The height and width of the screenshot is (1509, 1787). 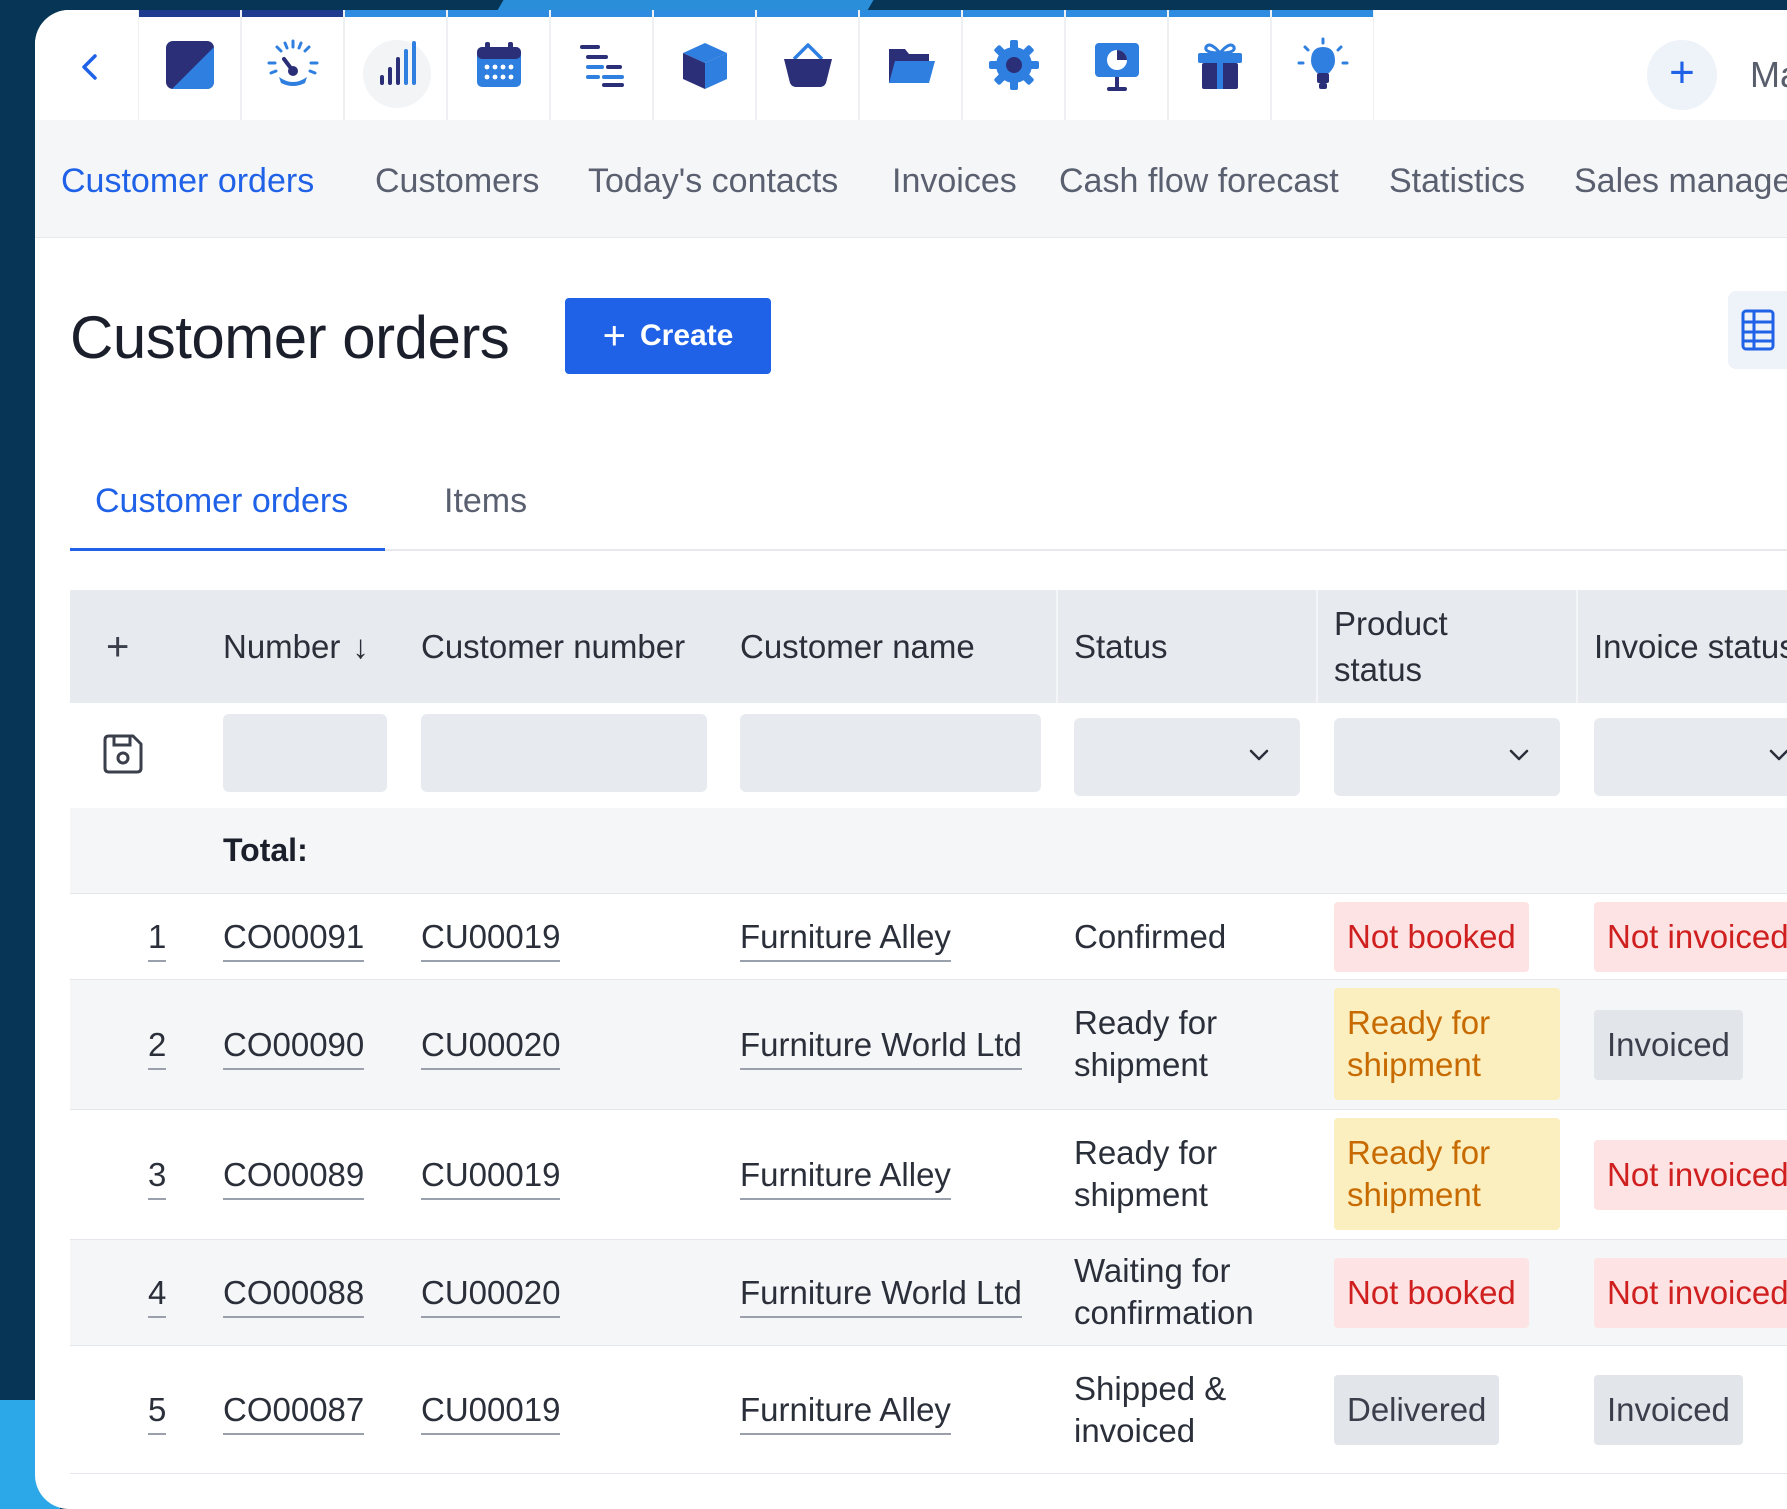 I want to click on order-number-link: CO00091, so click(x=294, y=939).